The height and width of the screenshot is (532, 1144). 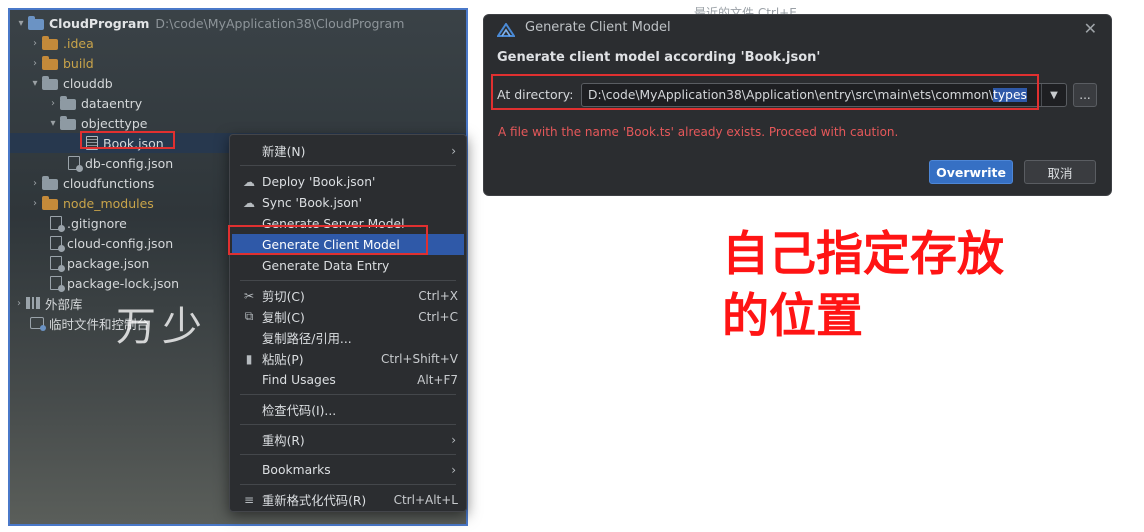 I want to click on close-icon: ✕, so click(x=1090, y=28).